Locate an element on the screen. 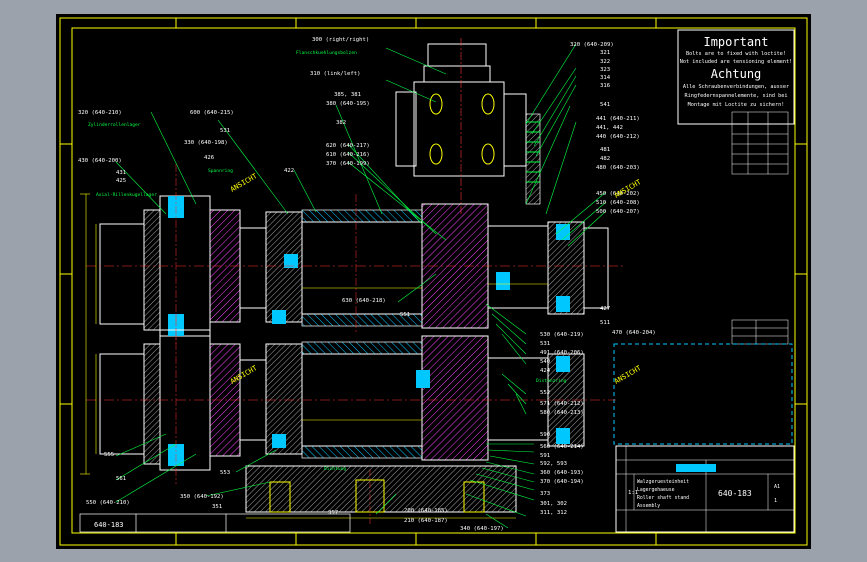 The width and height of the screenshot is (867, 562). achtung-title: Achtung is located at coordinates (736, 74).